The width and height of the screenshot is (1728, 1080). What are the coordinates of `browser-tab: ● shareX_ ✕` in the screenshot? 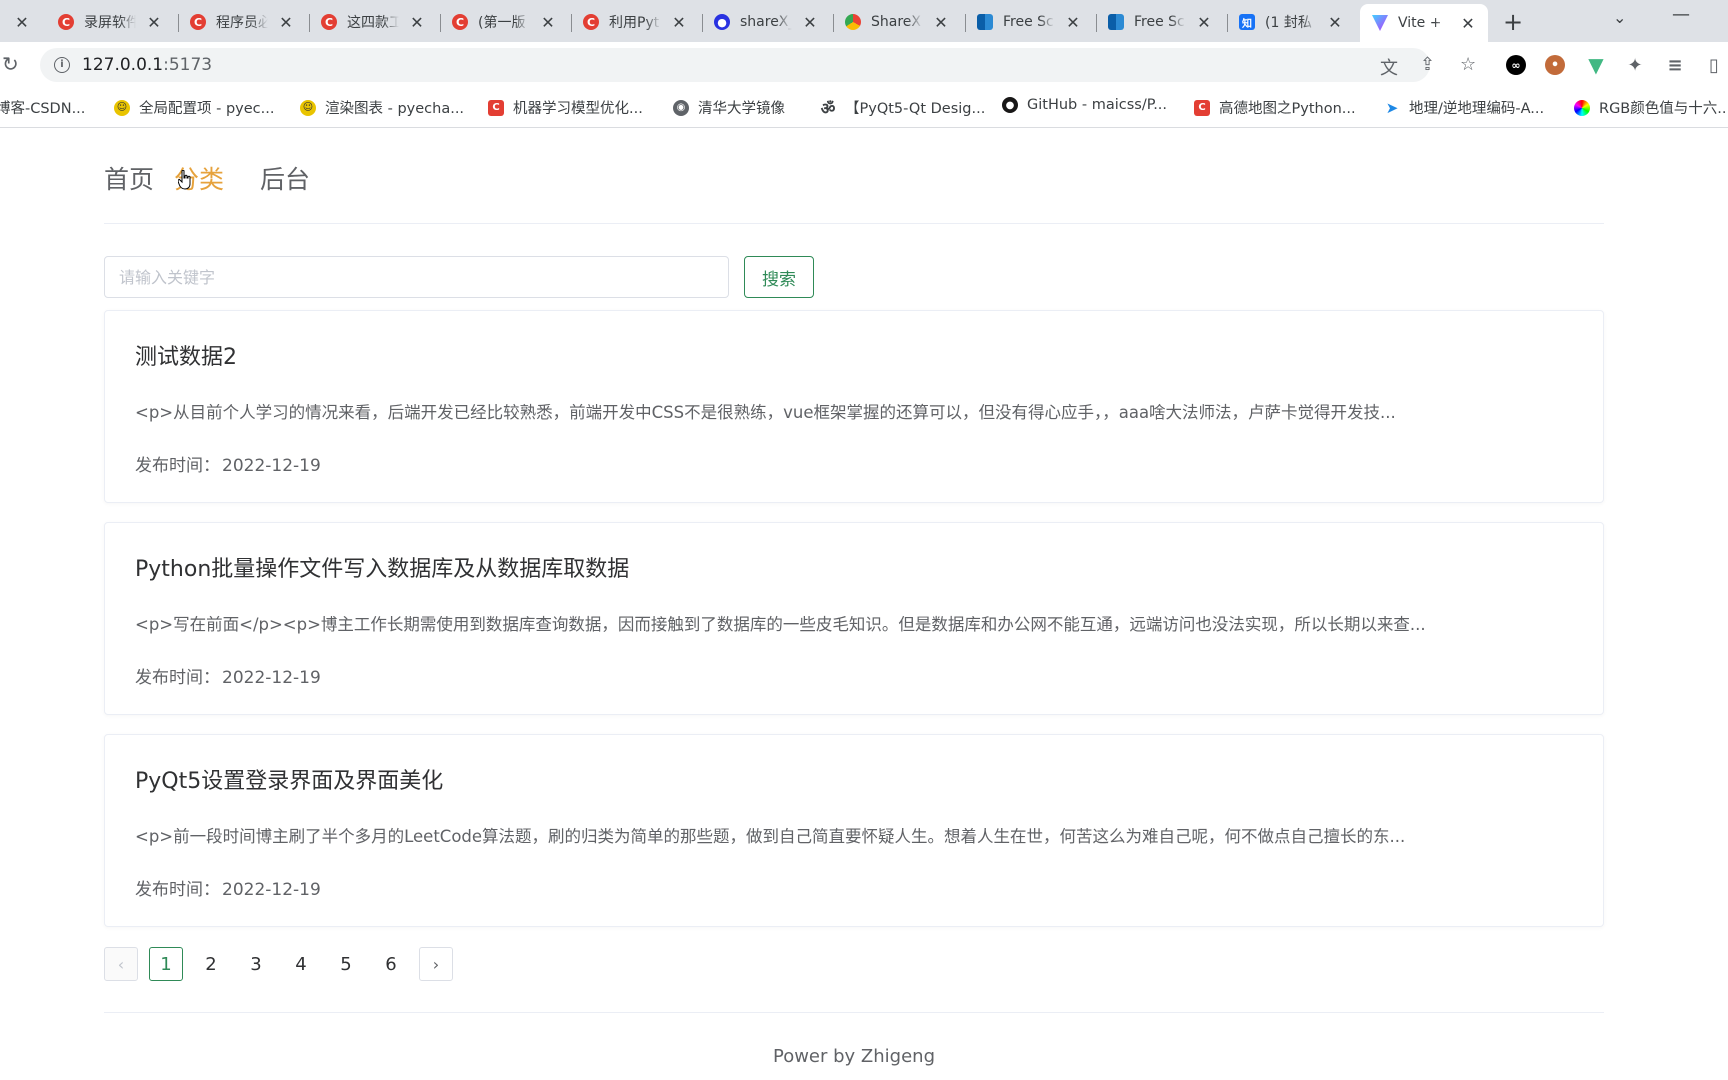 It's located at (766, 22).